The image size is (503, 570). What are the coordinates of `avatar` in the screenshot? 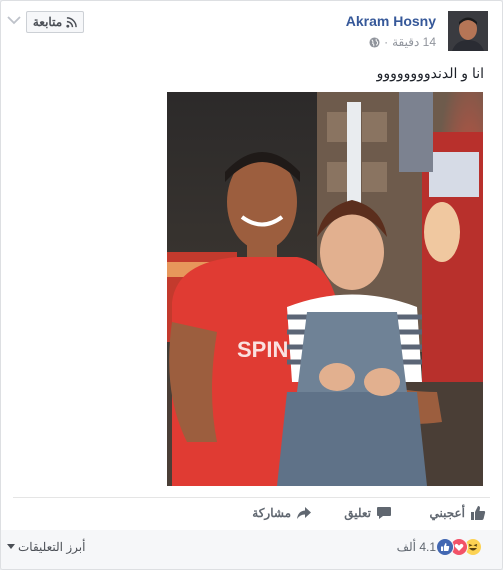 It's located at (468, 31).